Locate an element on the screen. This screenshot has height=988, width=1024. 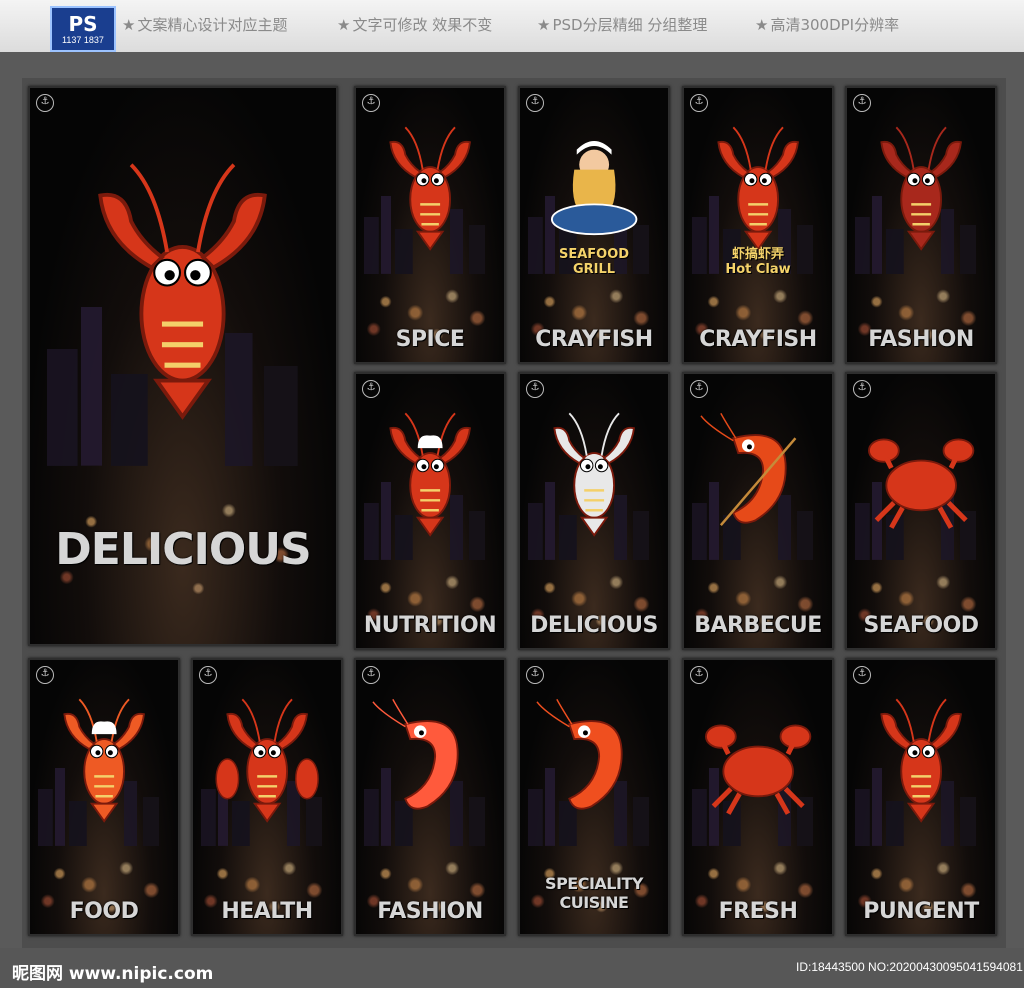
poster-card: ⚓ PUNGENT is located at coordinates (921, 797).